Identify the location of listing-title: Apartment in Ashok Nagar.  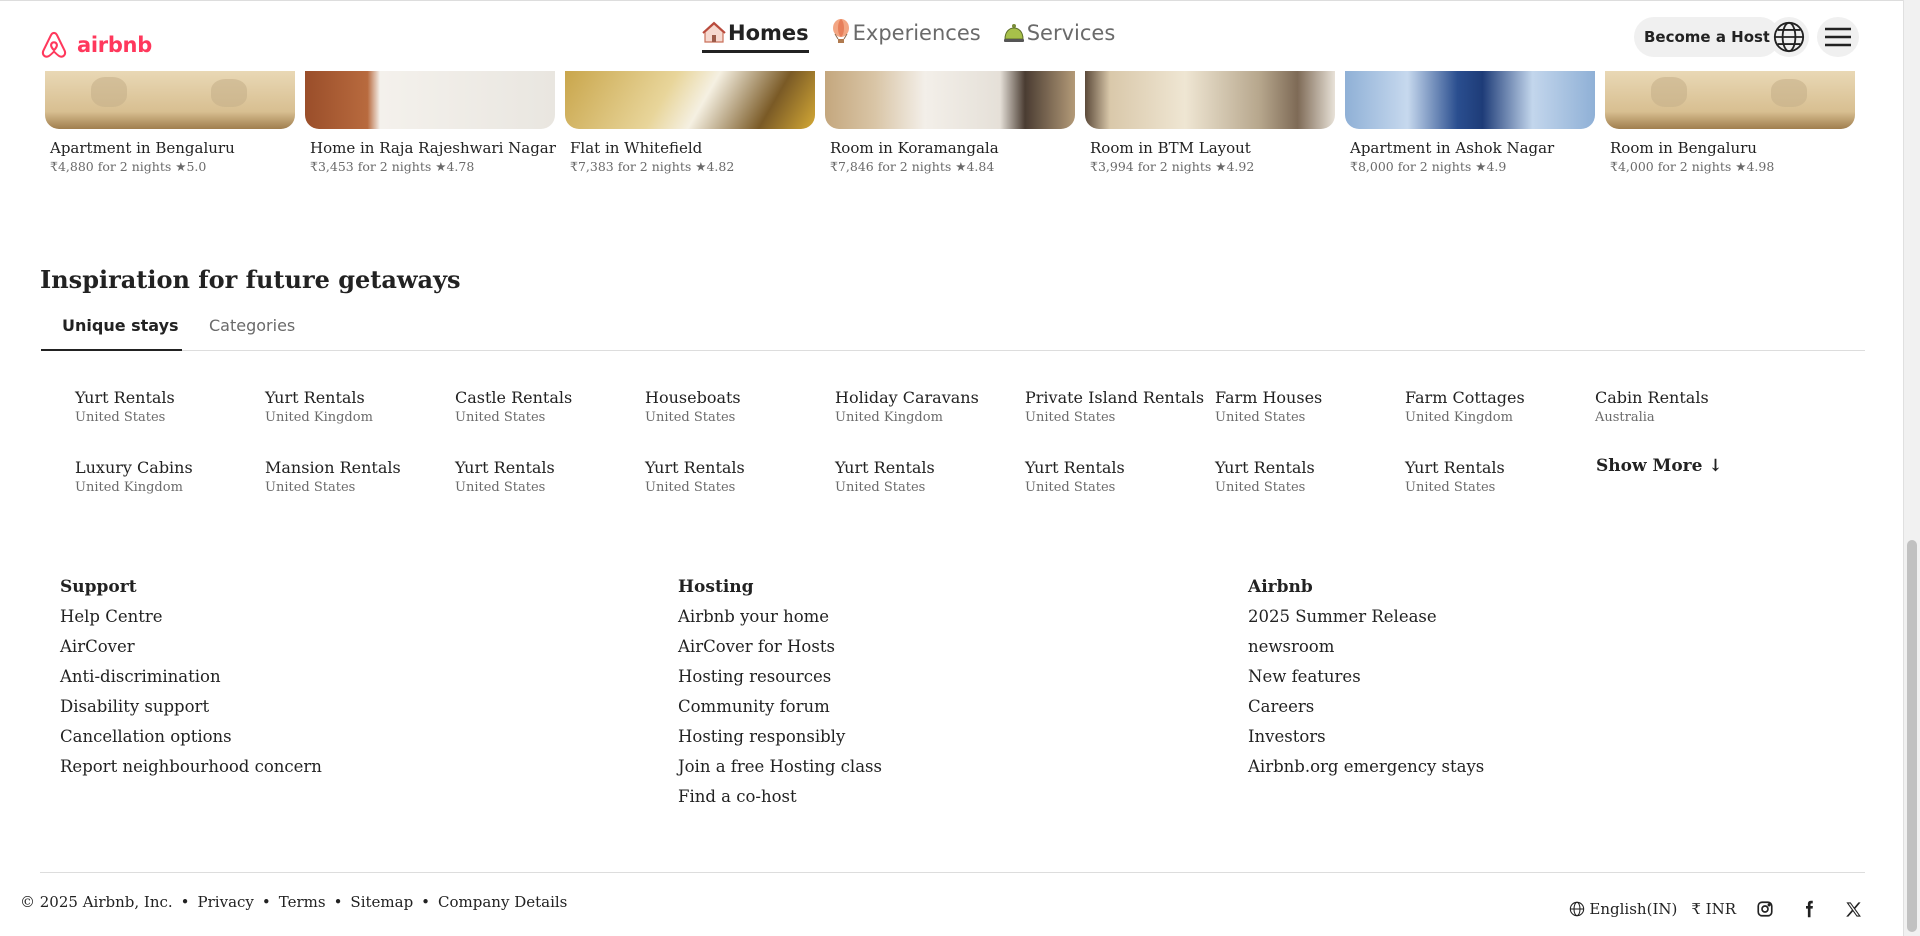
(1452, 148).